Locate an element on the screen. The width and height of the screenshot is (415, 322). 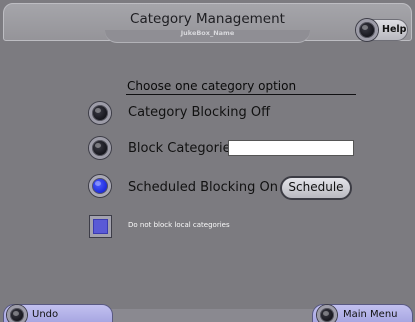
option-label-block-categories: Block Categories is located at coordinates (183, 148).